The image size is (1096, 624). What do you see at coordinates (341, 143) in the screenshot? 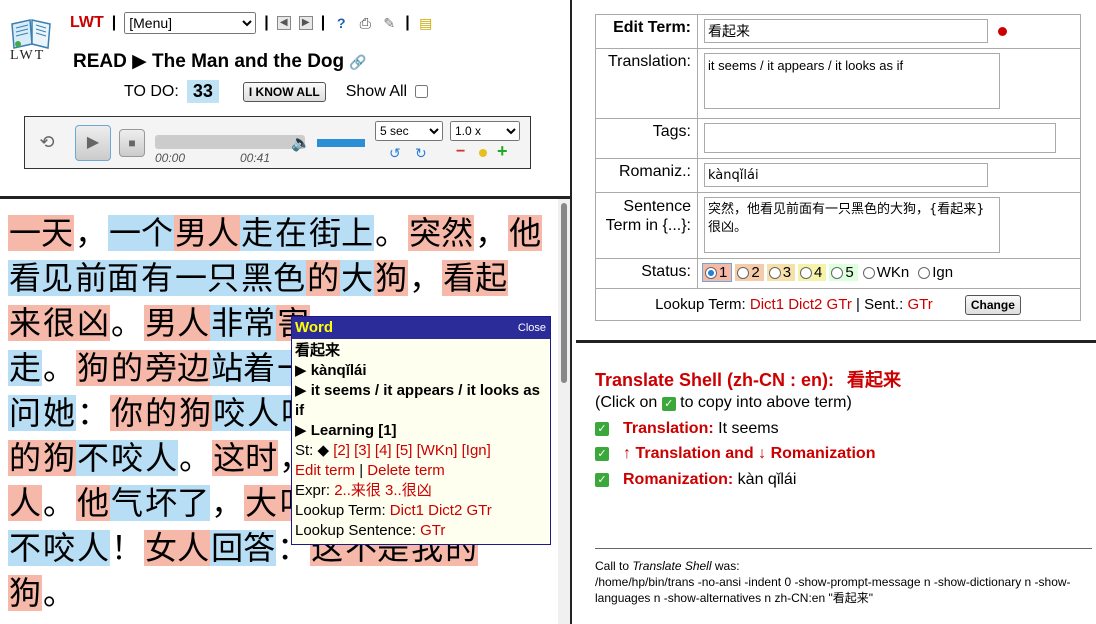
I see `volume-slider` at bounding box center [341, 143].